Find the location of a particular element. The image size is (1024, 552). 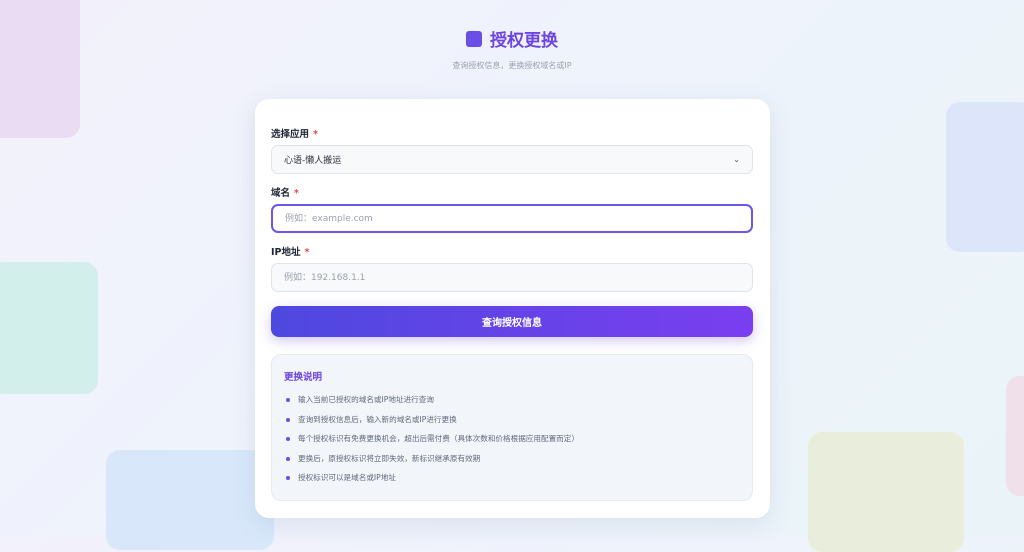

list-item-text: 每个授权标识有免费更换机会，超出后需付费（具体次数和价格根据应用配置而定） is located at coordinates (438, 438).